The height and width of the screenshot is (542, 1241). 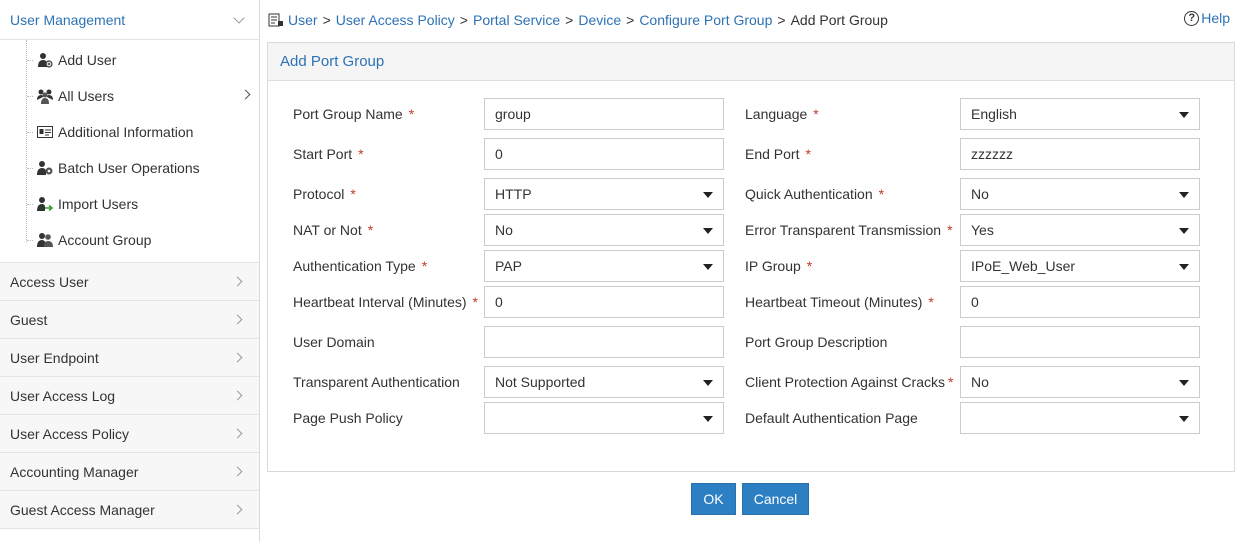 I want to click on sidebar-item-label: Guest Access Manager, so click(x=82, y=509).